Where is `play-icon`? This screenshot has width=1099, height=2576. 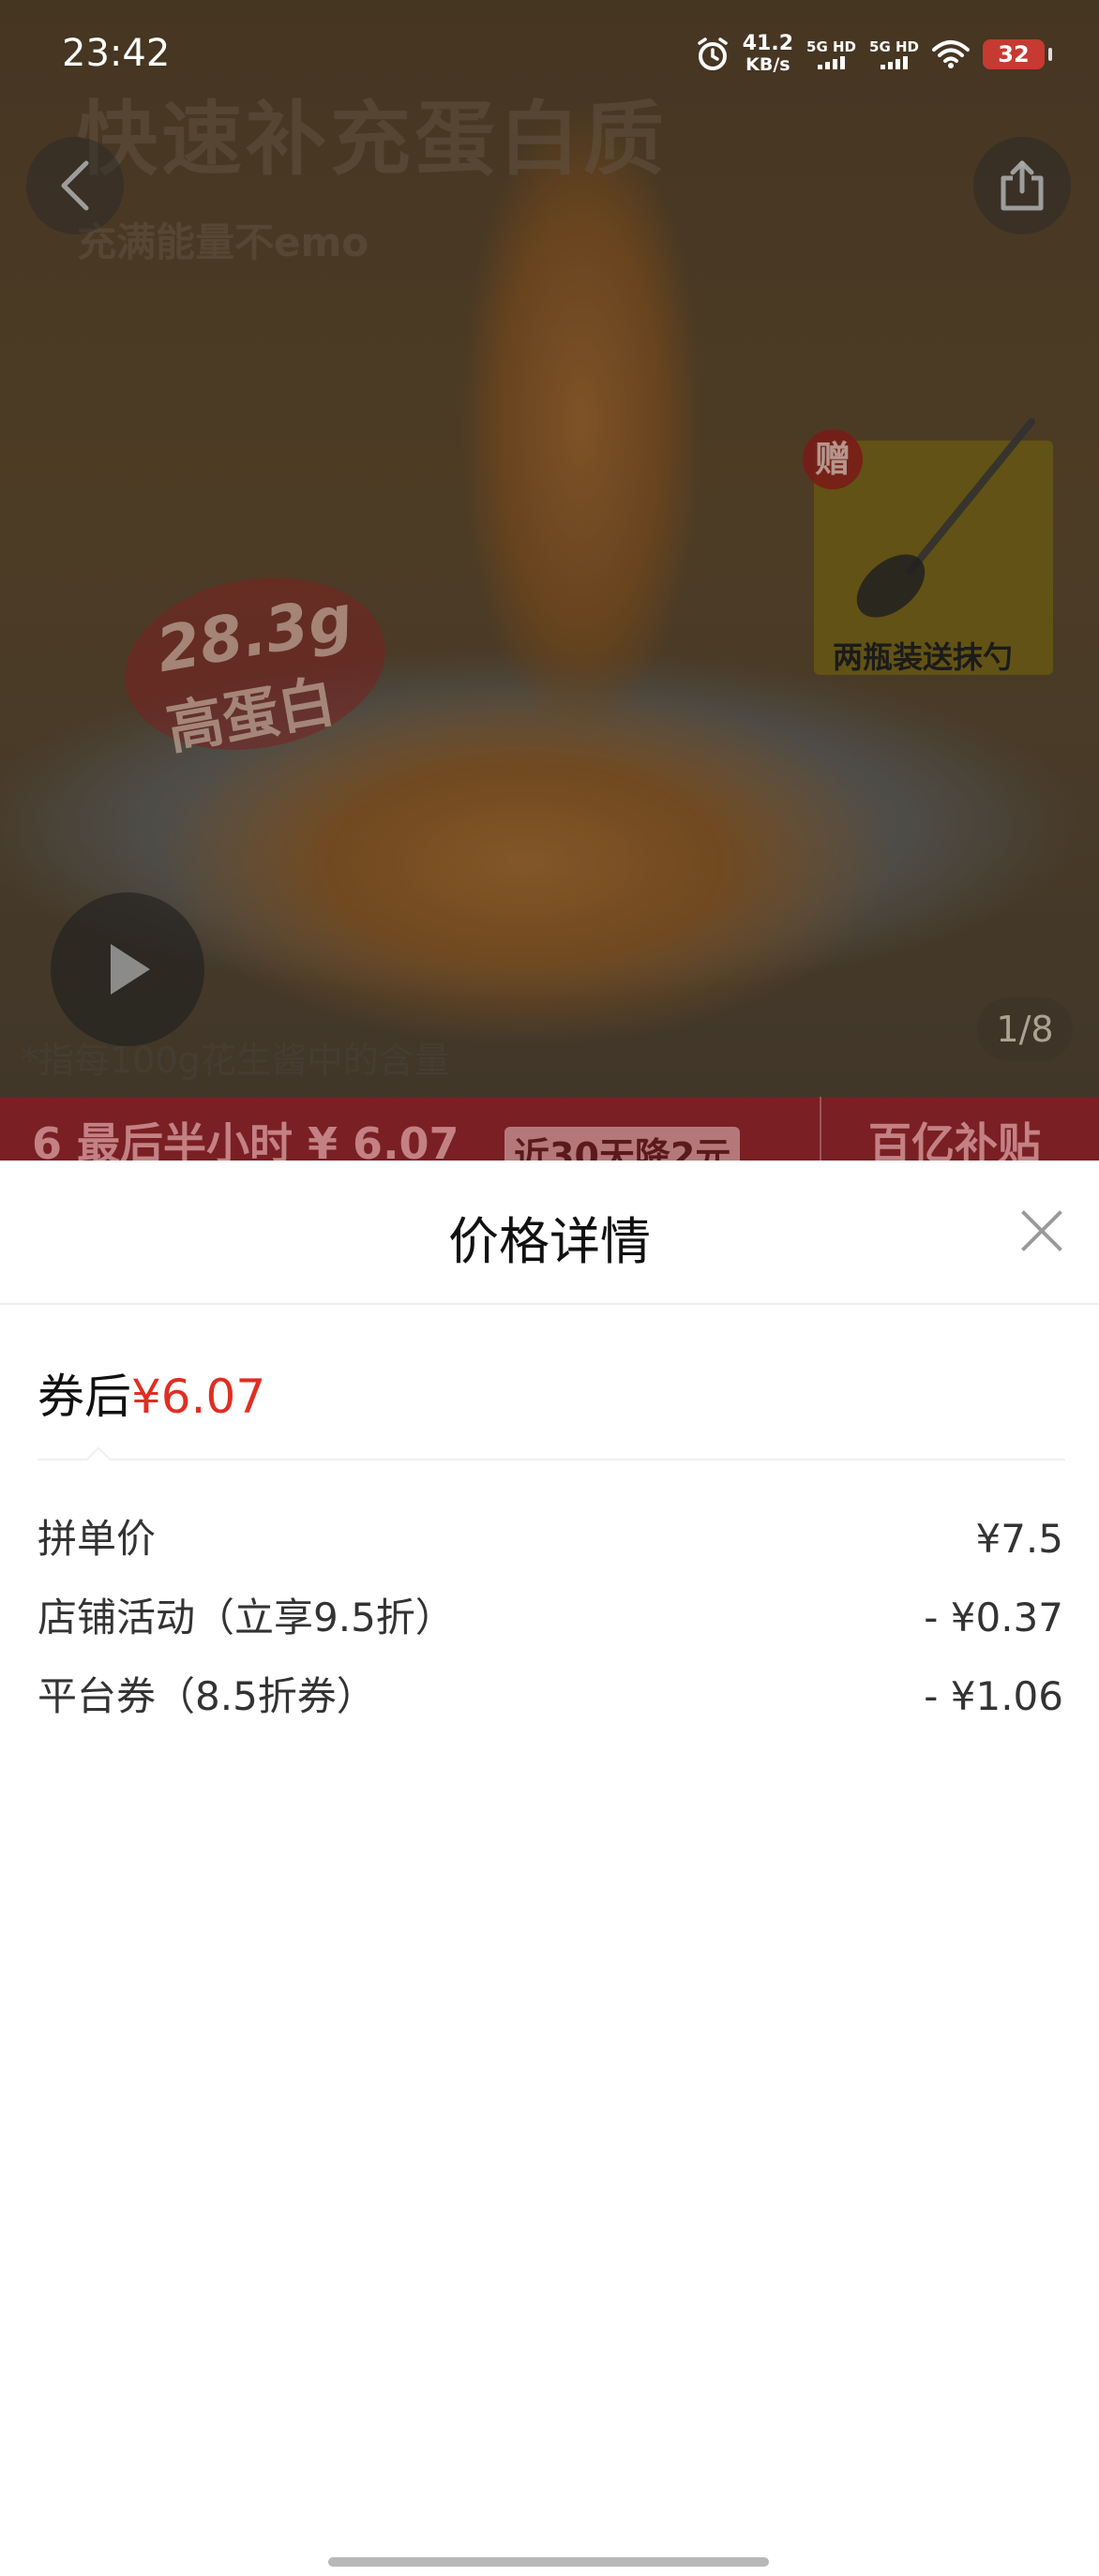
play-icon is located at coordinates (130, 970).